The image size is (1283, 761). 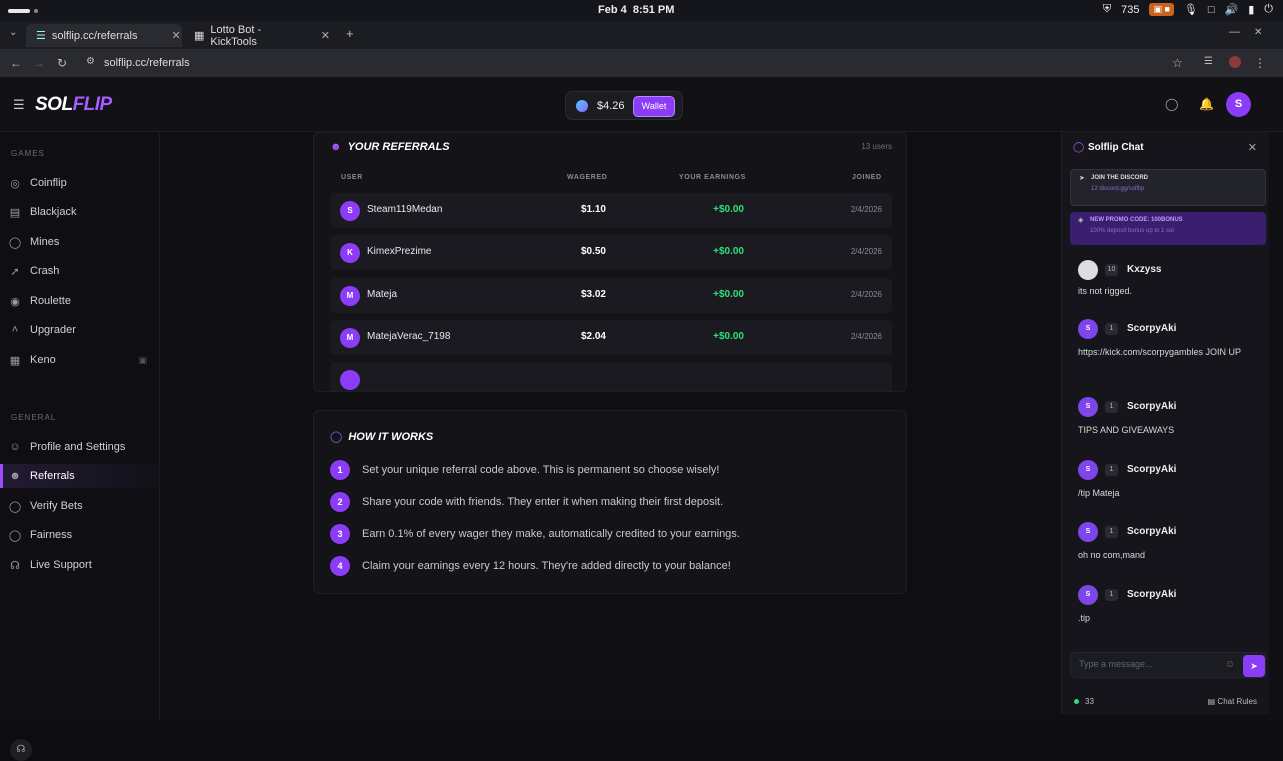 What do you see at coordinates (1235, 62) in the screenshot?
I see `profile-icon` at bounding box center [1235, 62].